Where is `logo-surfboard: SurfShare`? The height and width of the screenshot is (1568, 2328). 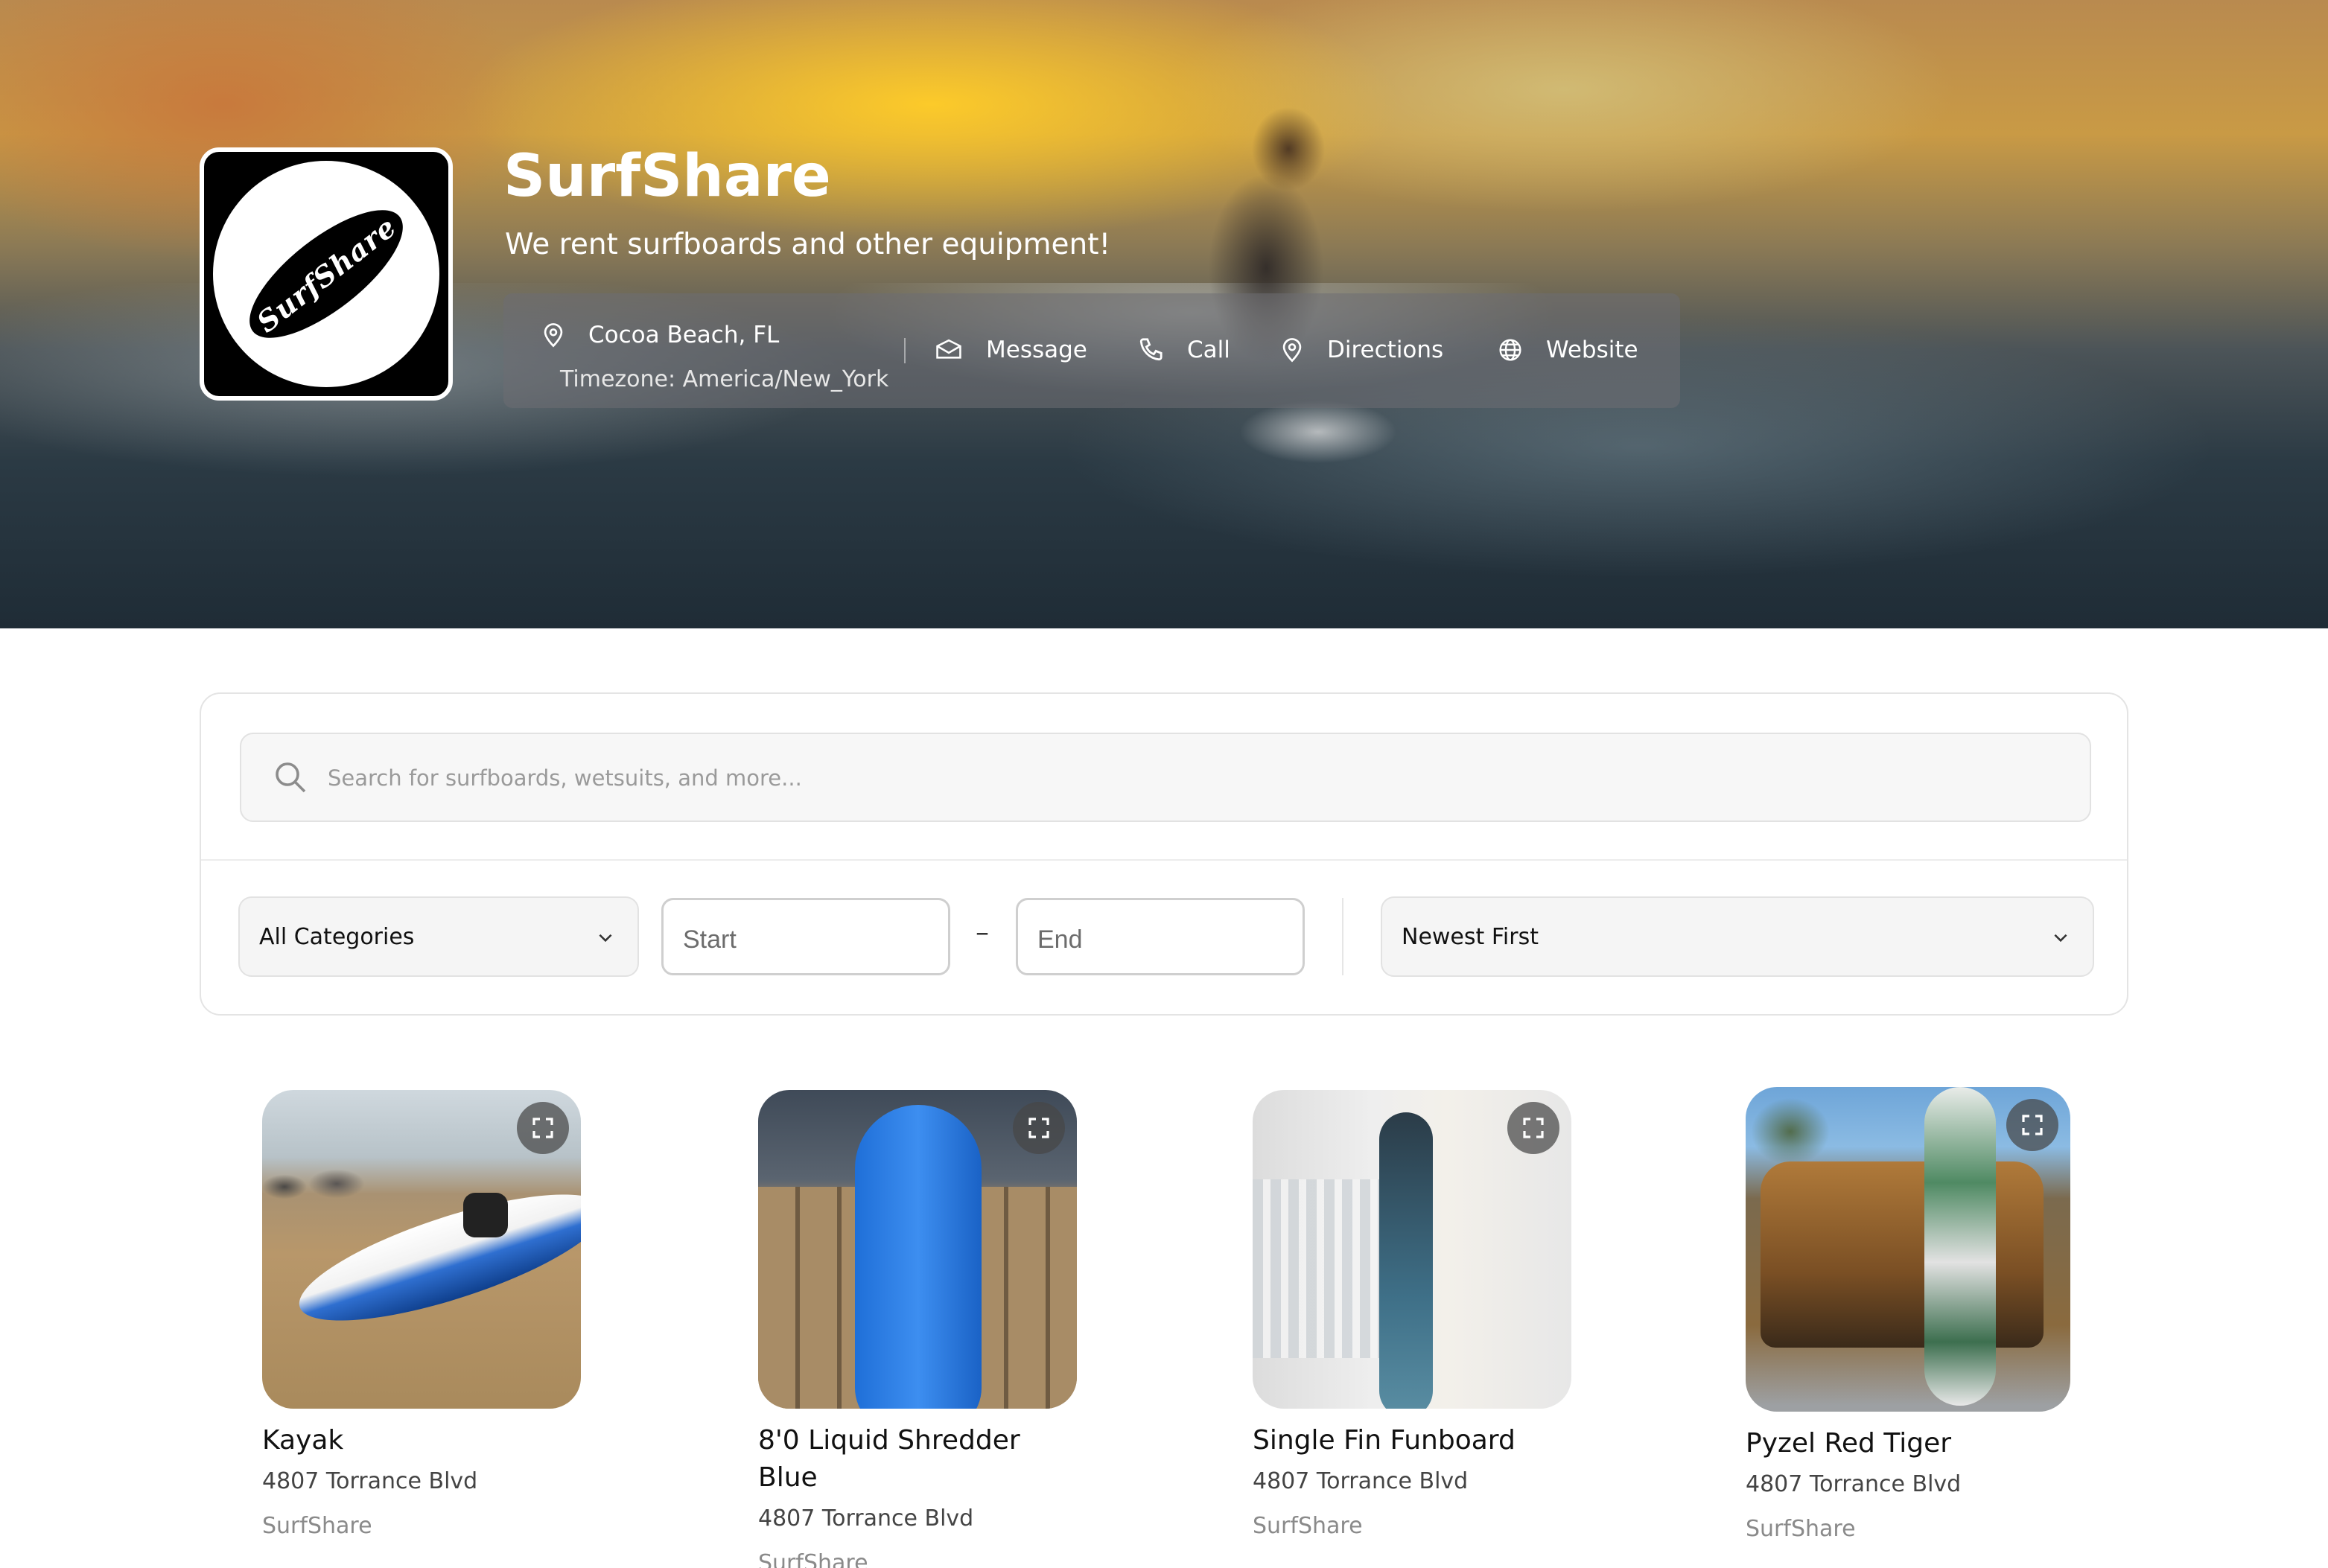
logo-surfboard: SurfShare is located at coordinates (326, 274).